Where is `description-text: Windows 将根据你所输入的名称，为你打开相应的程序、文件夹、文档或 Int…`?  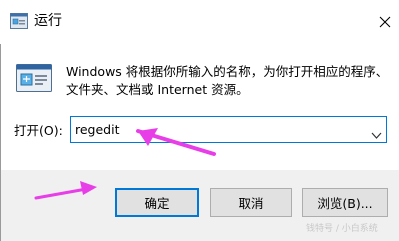 description-text: Windows 将根据你所输入的名称，为你打开相应的程序、文件夹、文档或 Int… is located at coordinates (227, 80).